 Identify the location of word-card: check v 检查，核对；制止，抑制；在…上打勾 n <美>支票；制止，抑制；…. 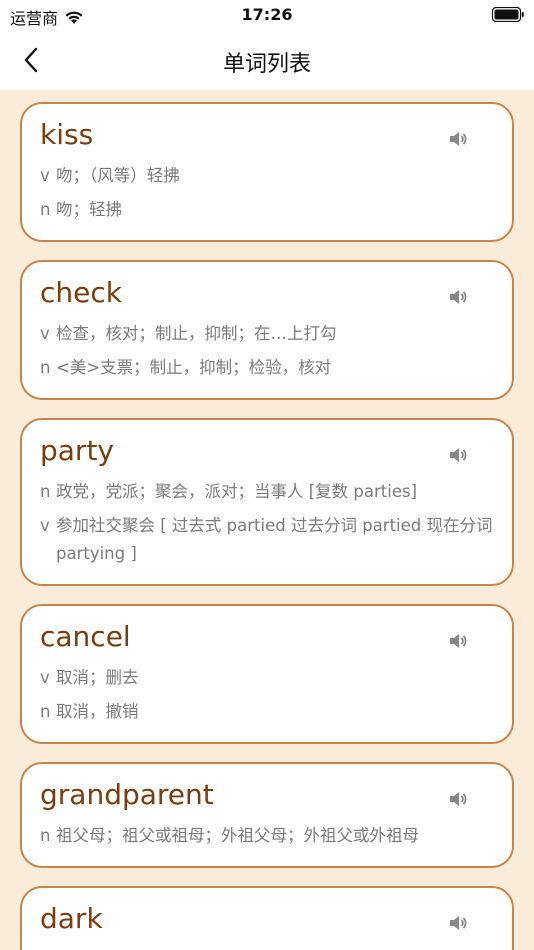
(267, 330).